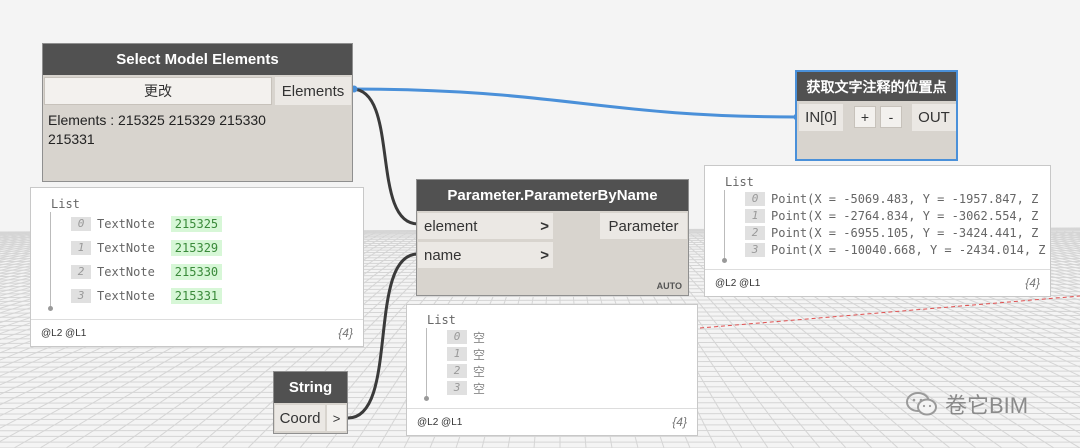 The image size is (1080, 448). What do you see at coordinates (158, 91) in the screenshot?
I see `change-selection-button: 更改` at bounding box center [158, 91].